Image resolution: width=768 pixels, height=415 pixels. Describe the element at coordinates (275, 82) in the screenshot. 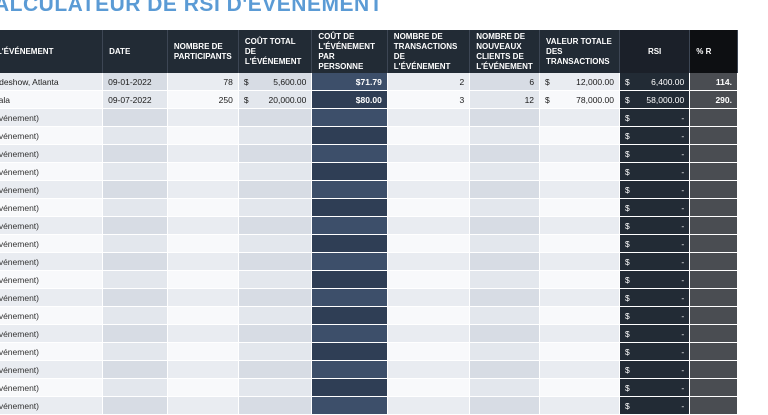

I see `cell-total-cost: $5,600.00` at that location.